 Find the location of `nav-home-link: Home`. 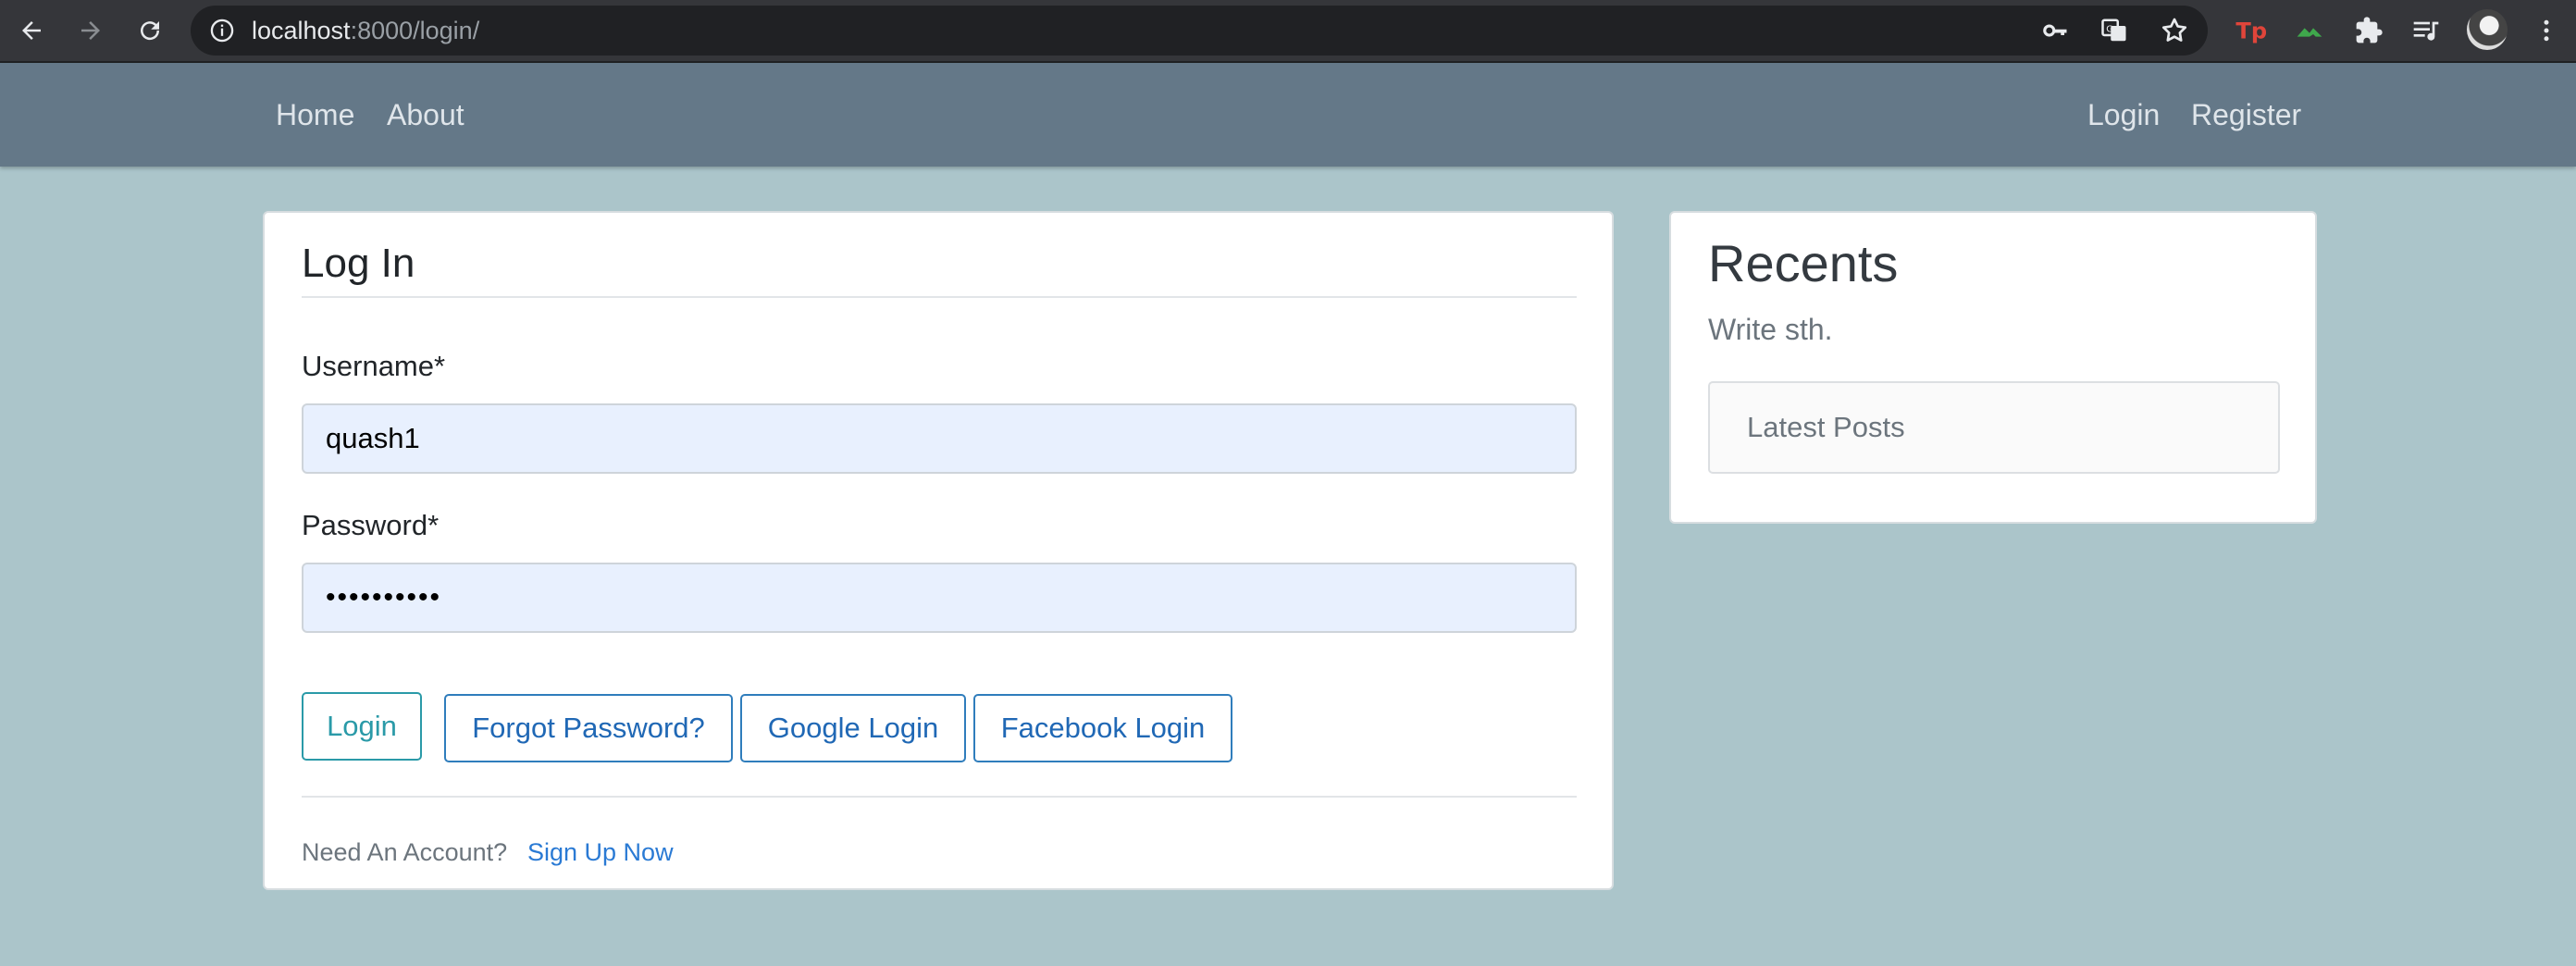

nav-home-link: Home is located at coordinates (315, 115).